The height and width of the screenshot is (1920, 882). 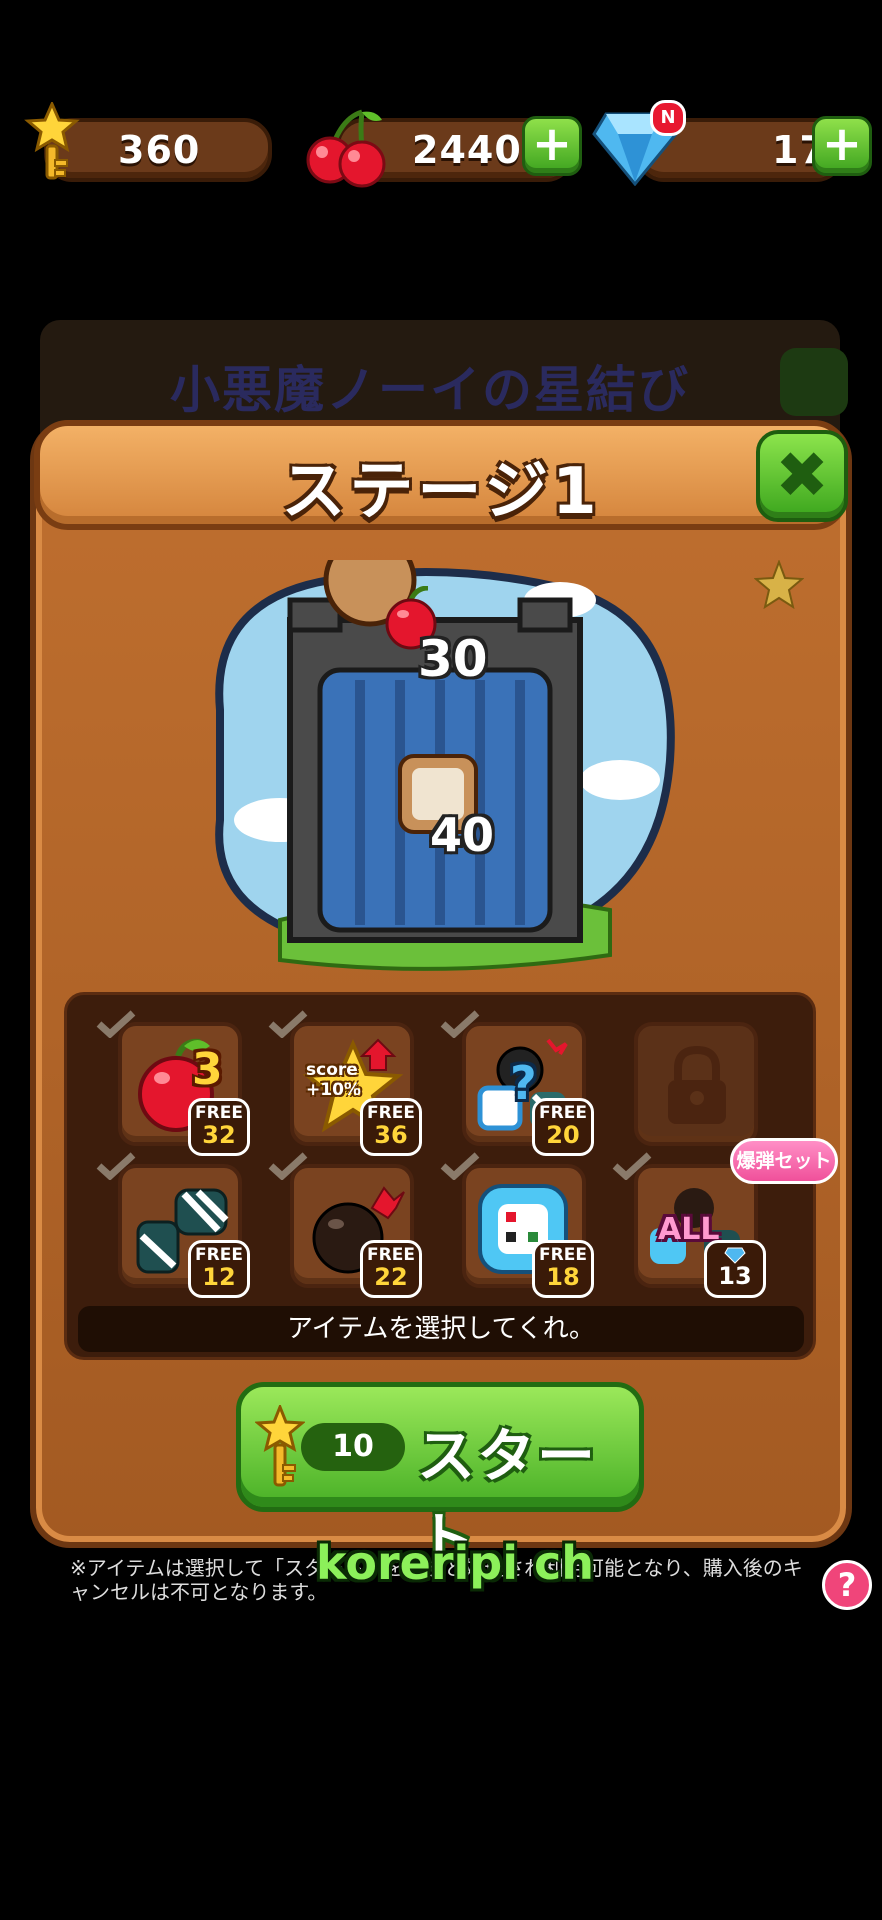 What do you see at coordinates (346, 148) in the screenshot?
I see `cherry-icon` at bounding box center [346, 148].